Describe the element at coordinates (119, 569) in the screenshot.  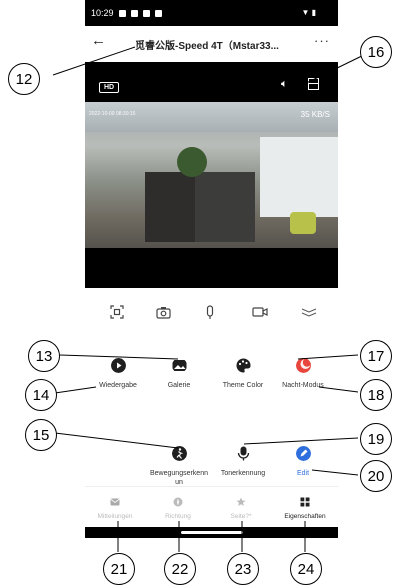
I see `callout-21: 21` at that location.